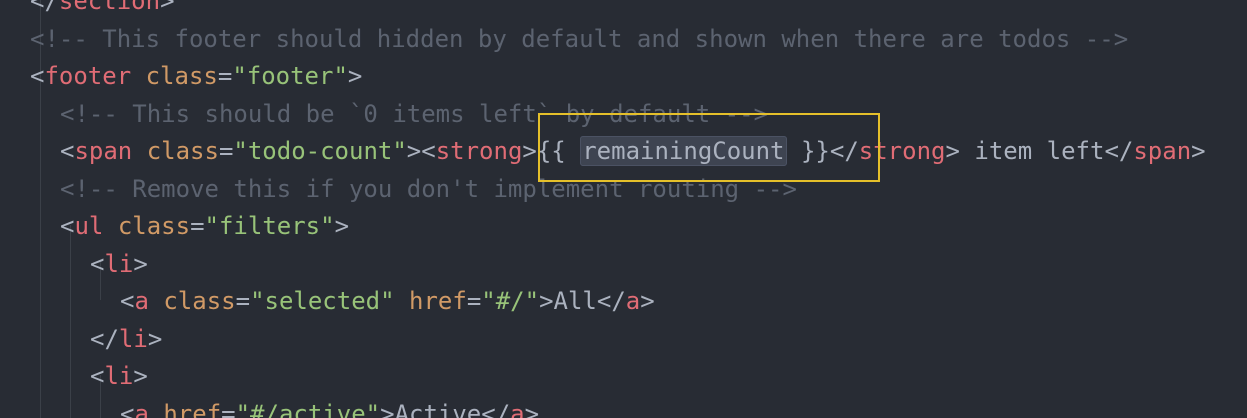  I want to click on code-string: "#/", so click(510, 301).